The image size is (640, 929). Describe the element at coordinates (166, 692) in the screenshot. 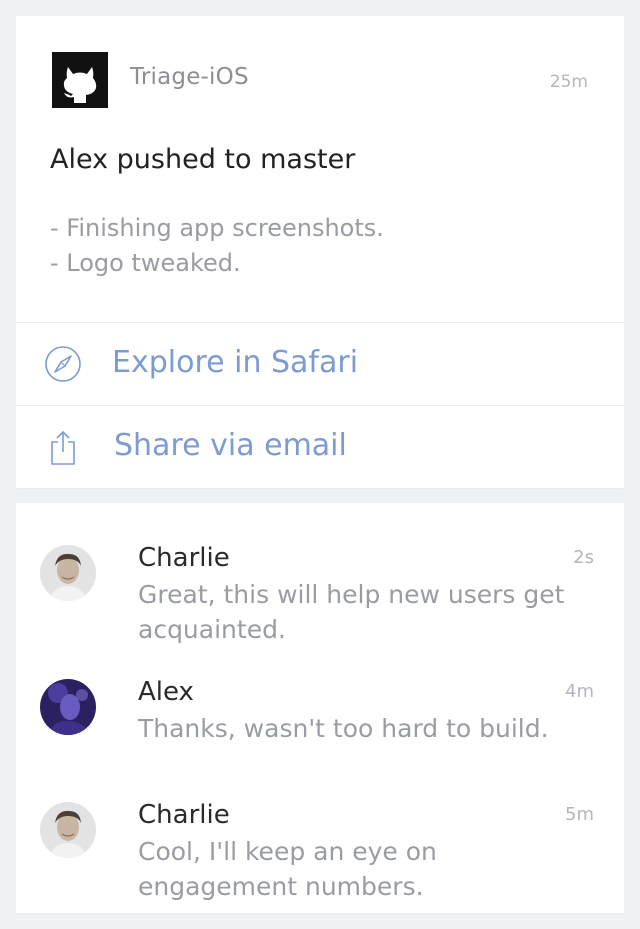

I see `comment-author: Alex` at that location.